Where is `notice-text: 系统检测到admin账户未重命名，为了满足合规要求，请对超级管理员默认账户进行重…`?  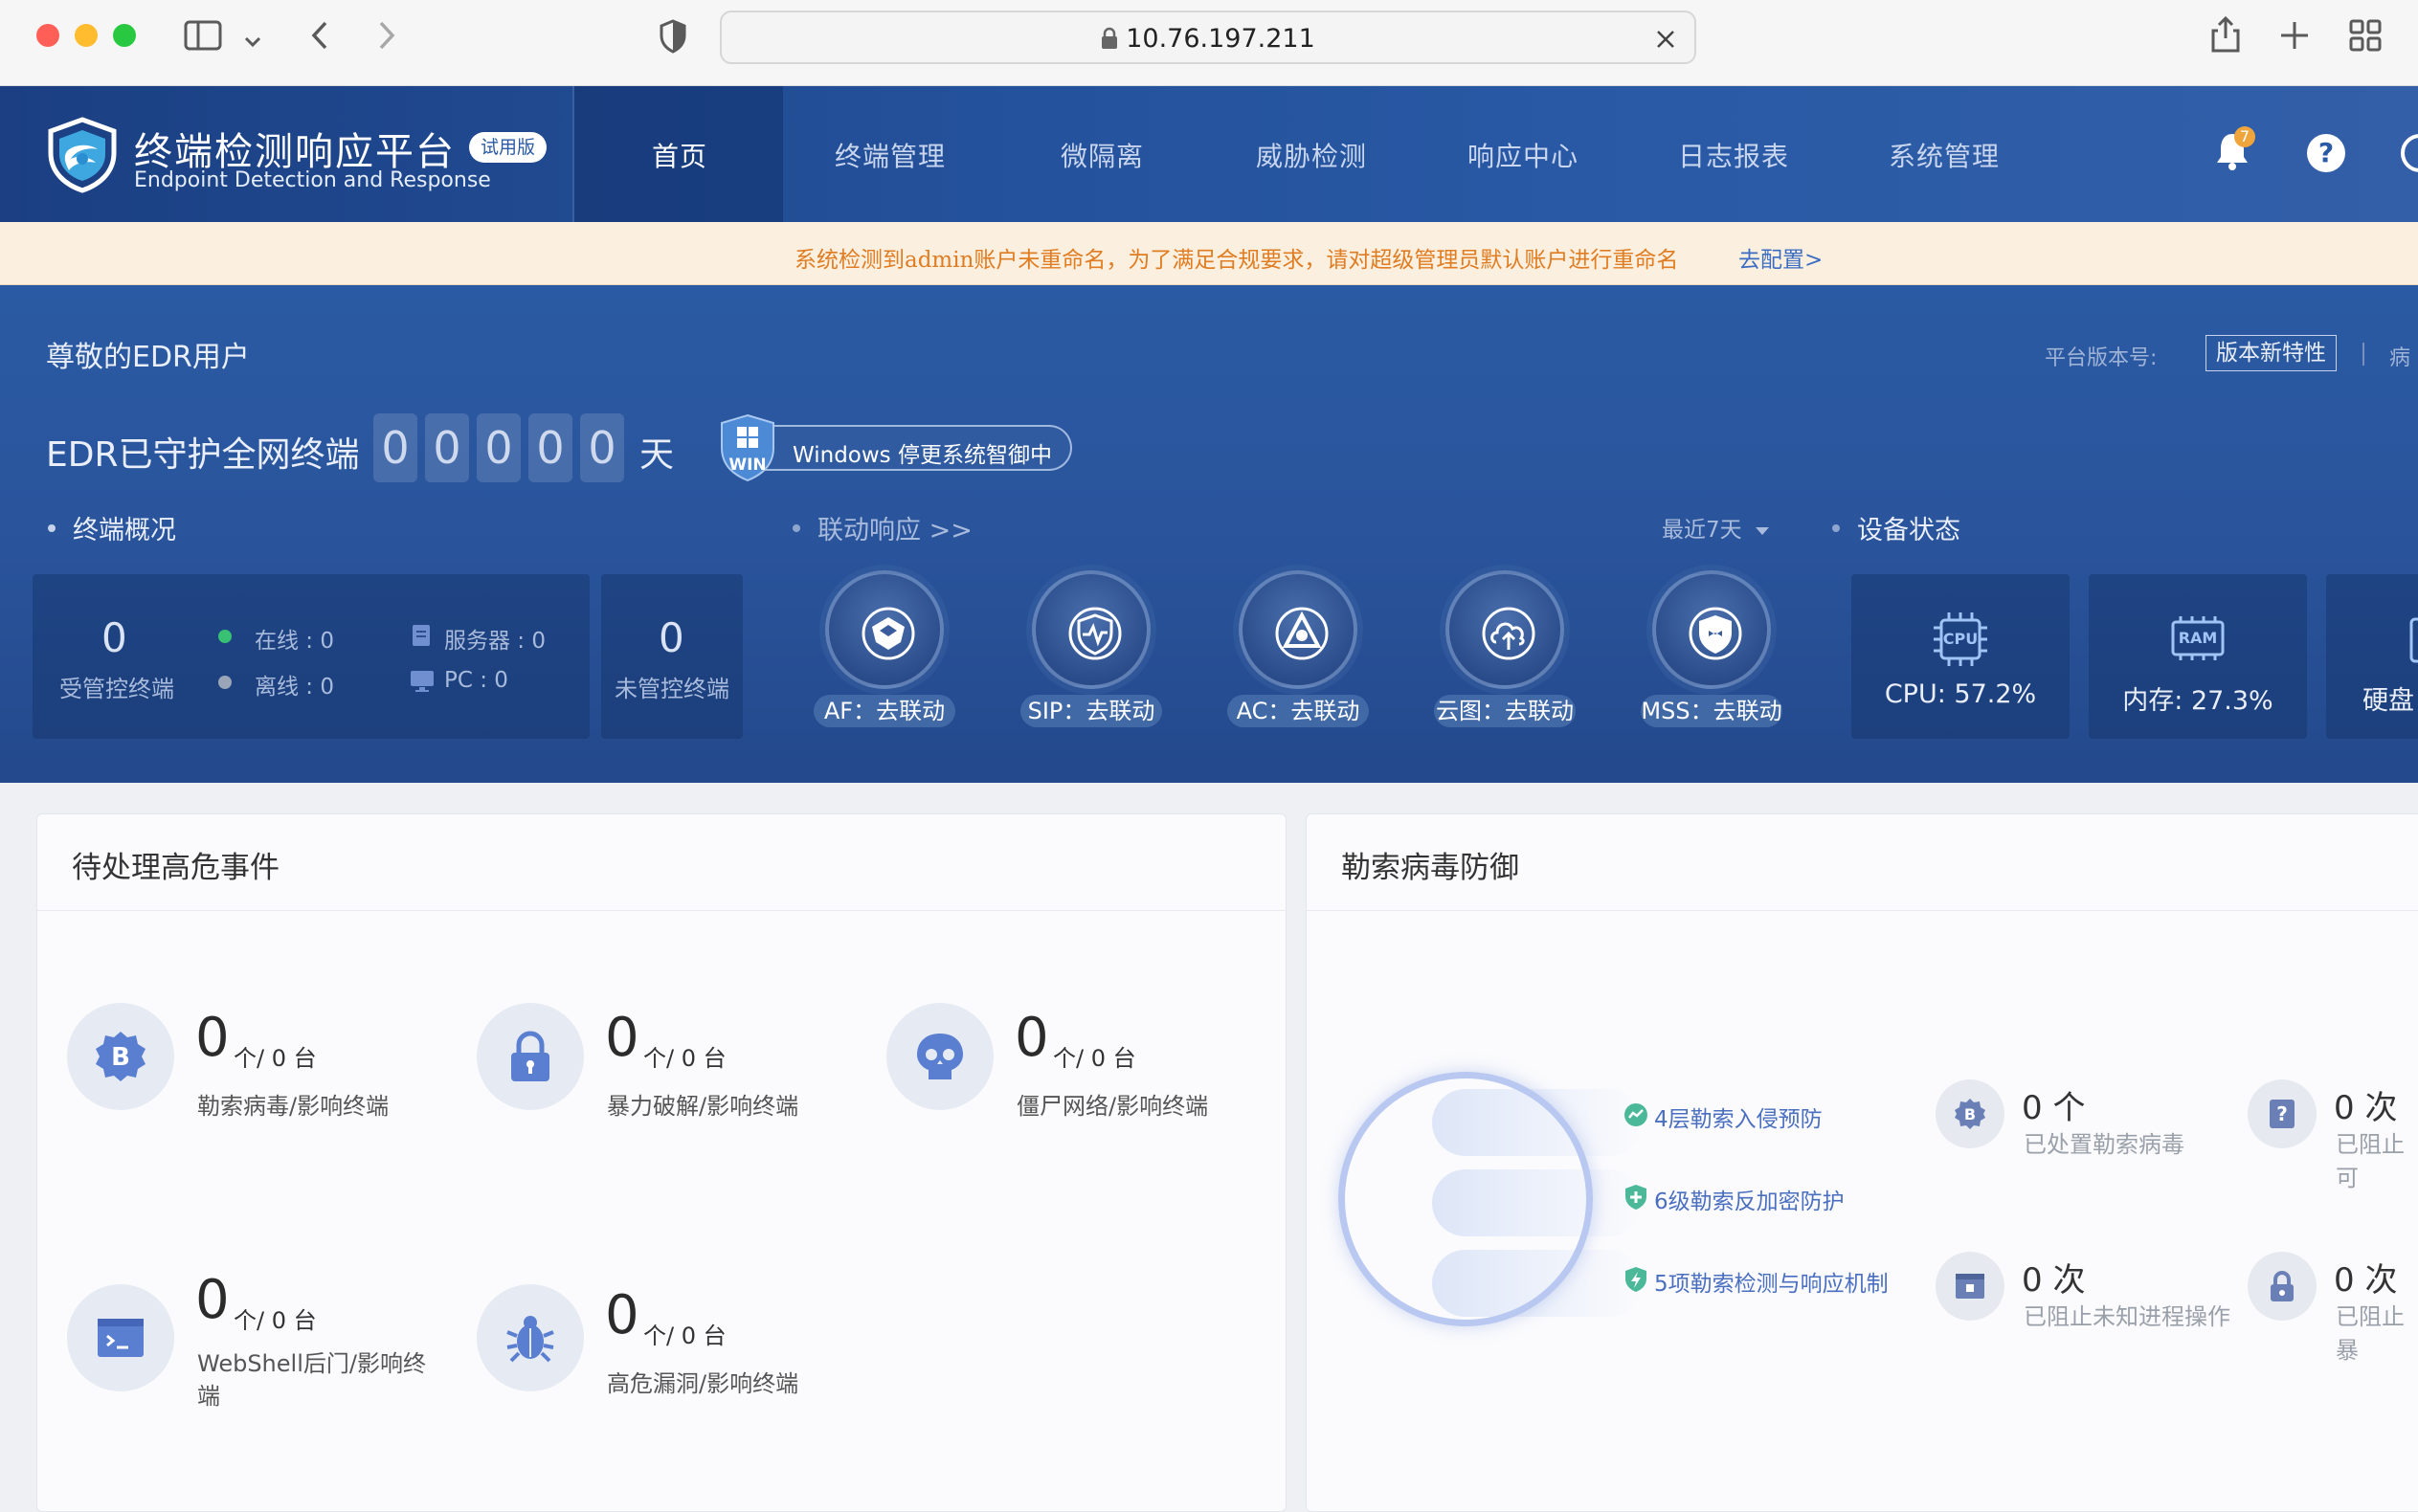
notice-text: 系统检测到admin账户未重命名，为了满足合规要求，请对超级管理员默认账户进行重… is located at coordinates (1237, 260).